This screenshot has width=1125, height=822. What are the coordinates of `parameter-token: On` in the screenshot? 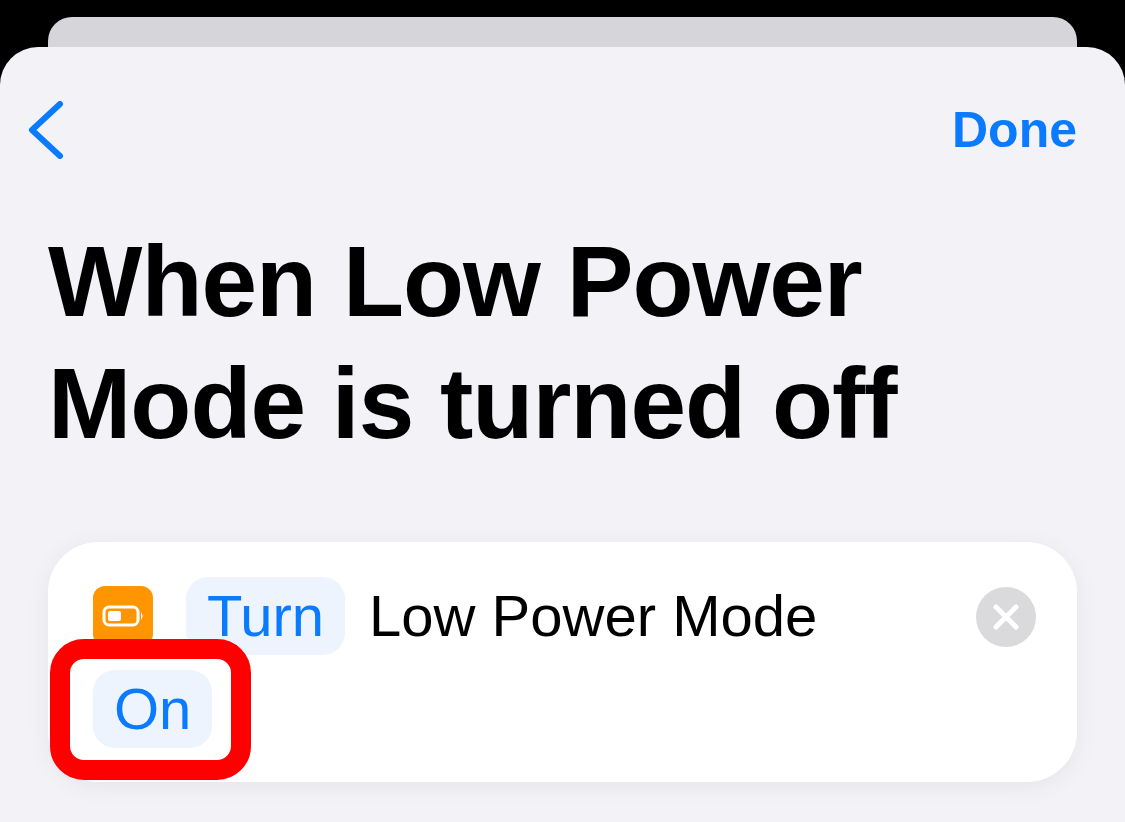 It's located at (153, 709).